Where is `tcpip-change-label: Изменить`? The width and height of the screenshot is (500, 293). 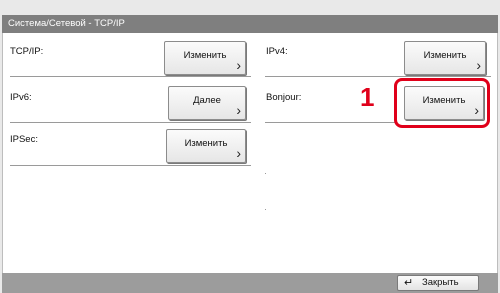
tcpip-change-label: Изменить is located at coordinates (205, 55).